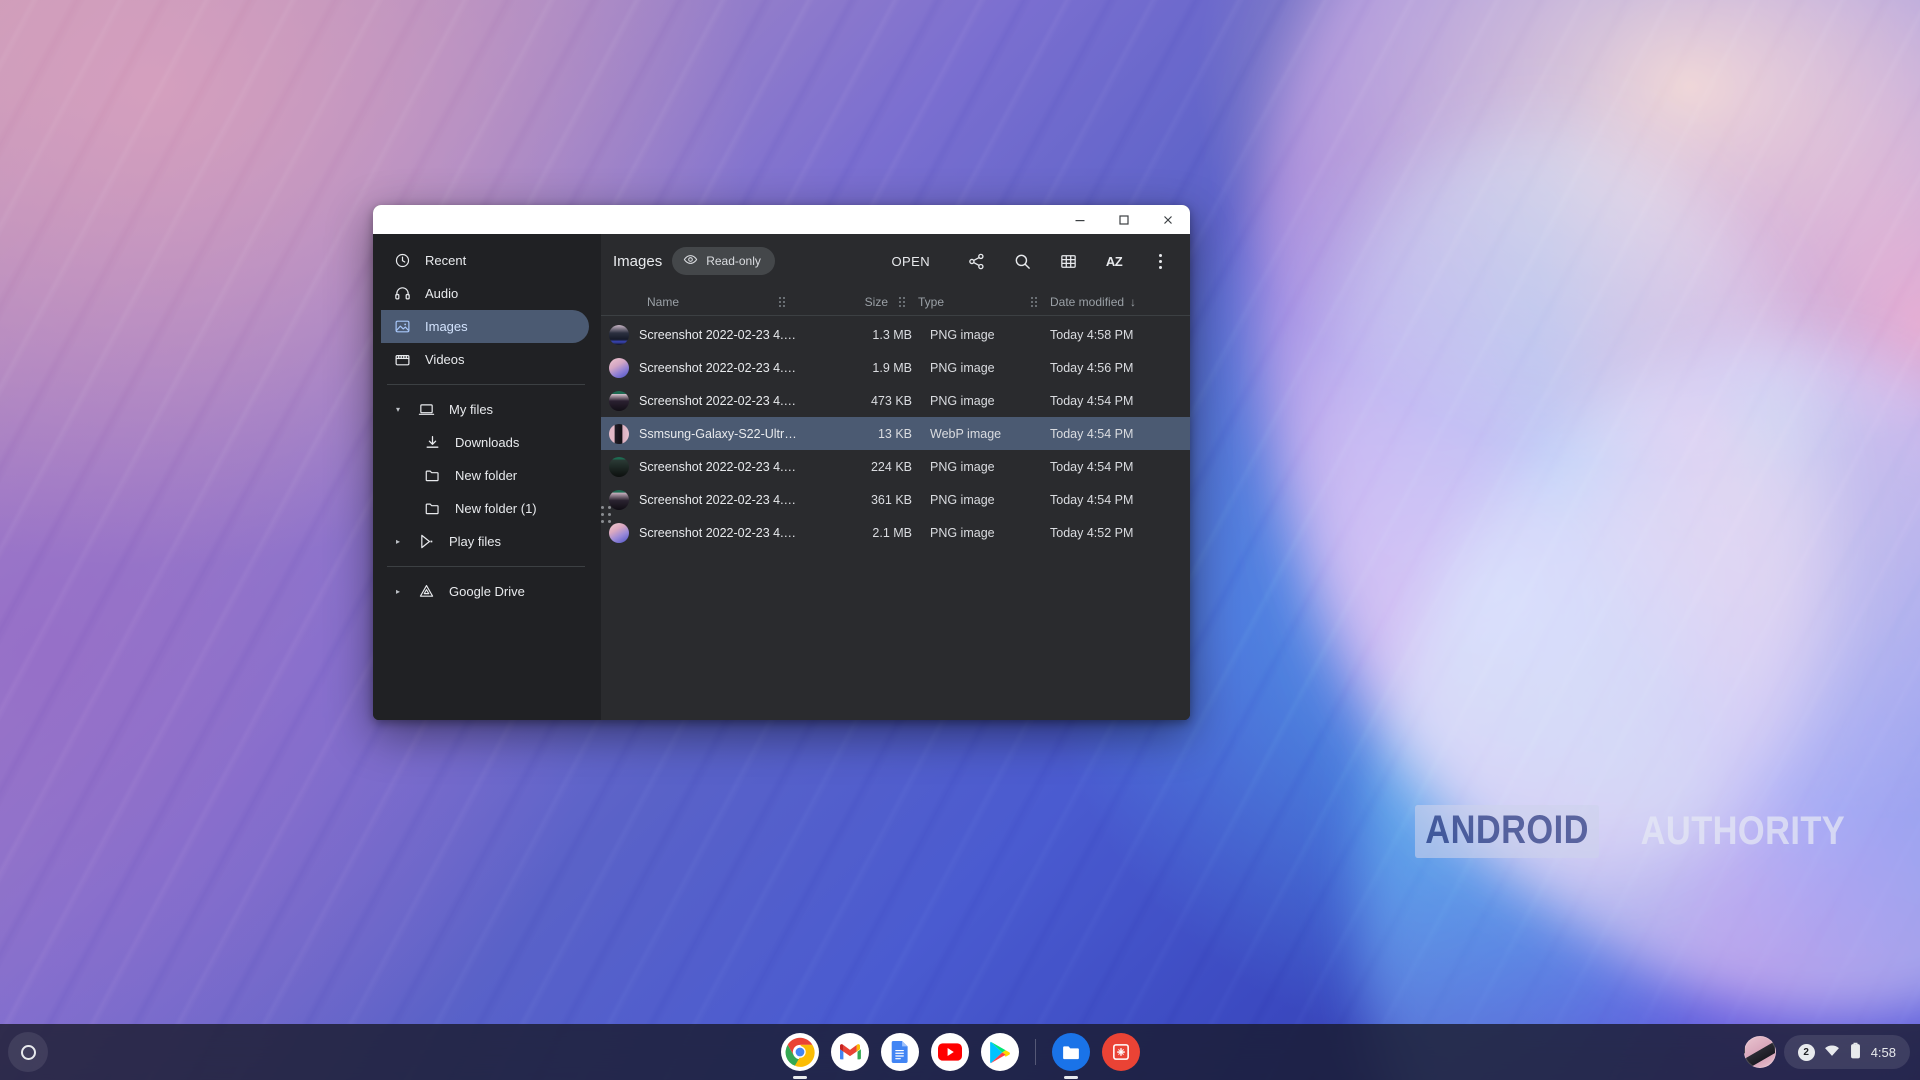  Describe the element at coordinates (402, 360) in the screenshot. I see `video-icon` at that location.